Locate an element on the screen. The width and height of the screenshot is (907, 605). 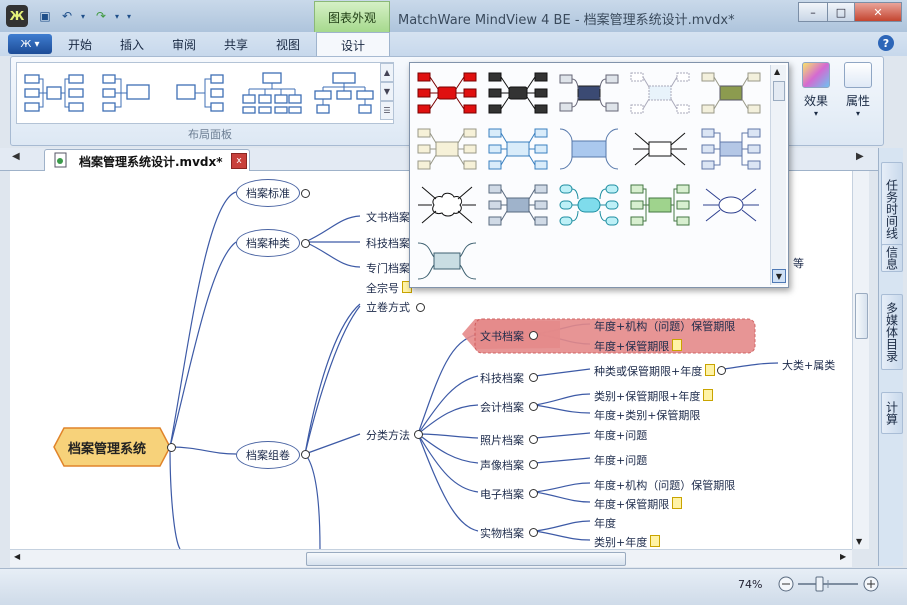
side-tab-calculate: 计算 is located at coordinates (892, 413).